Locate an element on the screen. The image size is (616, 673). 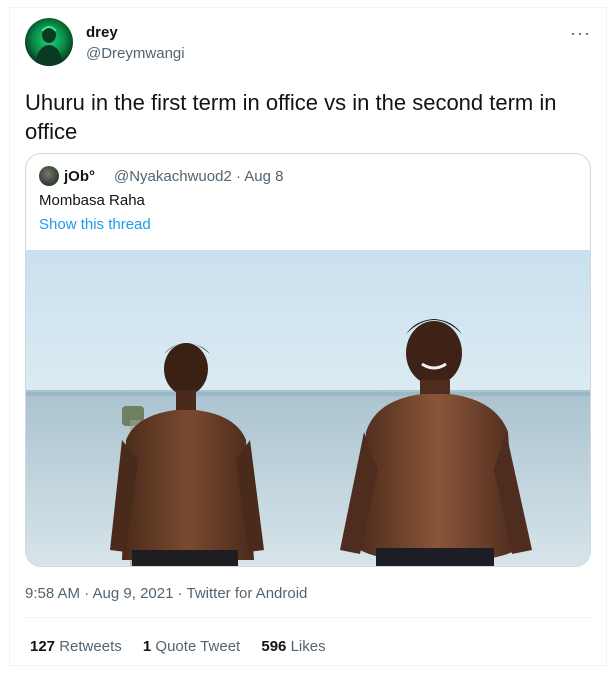
engagement-stats: 127 Retweets 1 Quote Tweet 596 Likes is located at coordinates (186, 646).